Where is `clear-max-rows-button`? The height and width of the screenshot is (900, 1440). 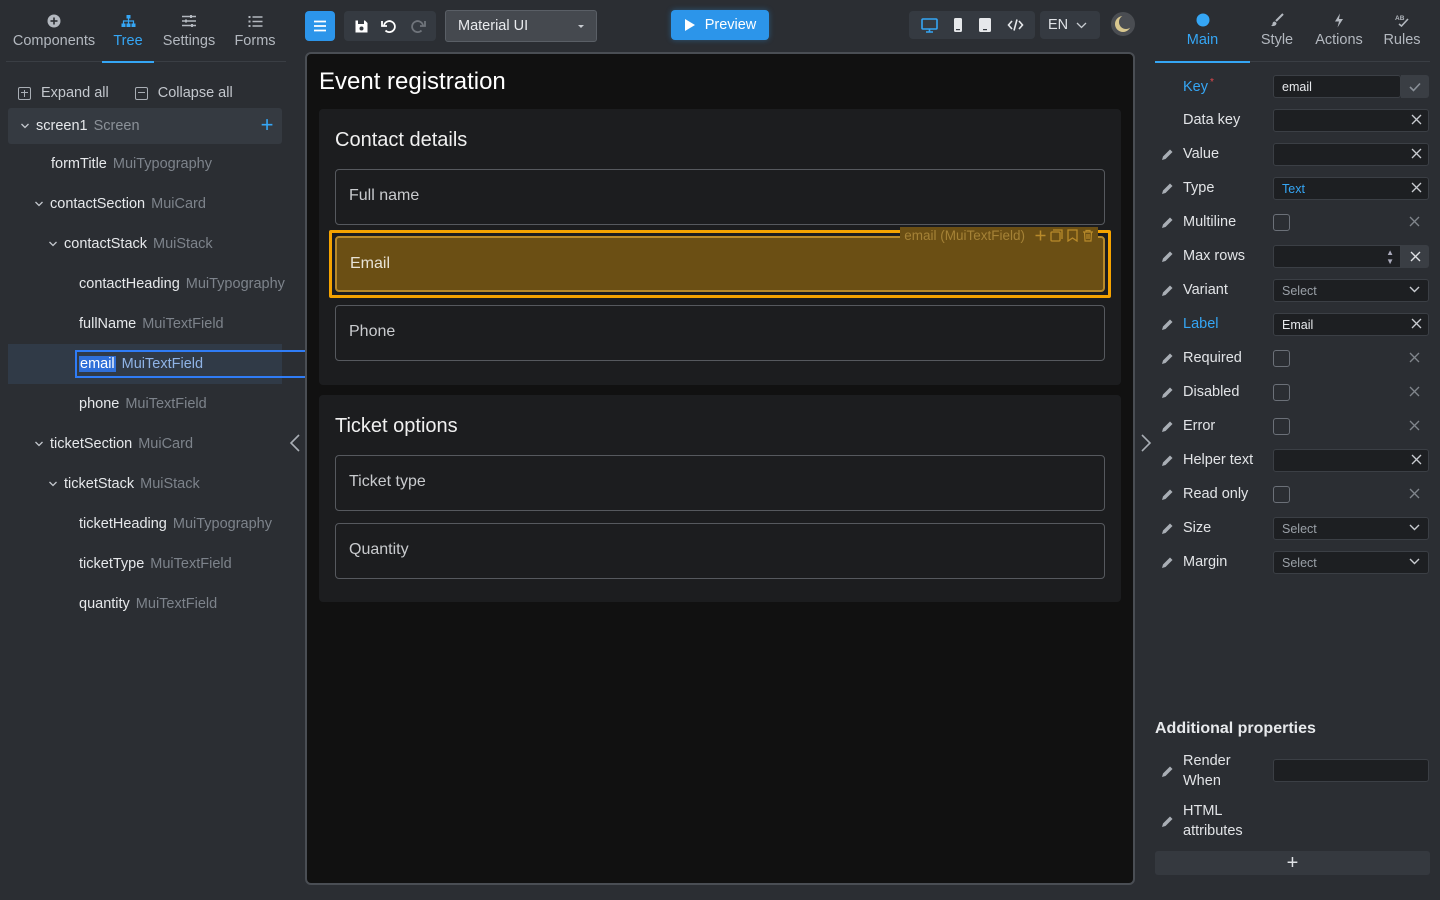 clear-max-rows-button is located at coordinates (1415, 256).